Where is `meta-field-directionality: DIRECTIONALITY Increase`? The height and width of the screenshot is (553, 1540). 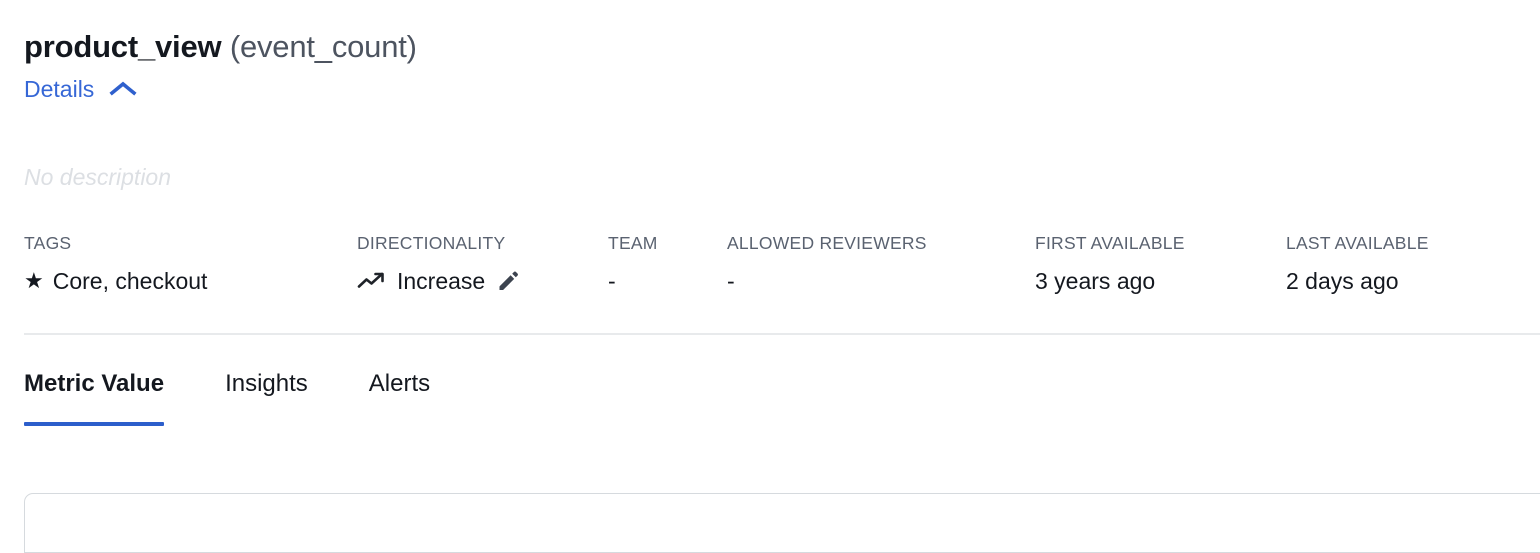 meta-field-directionality: DIRECTIONALITY Increase is located at coordinates (438, 264).